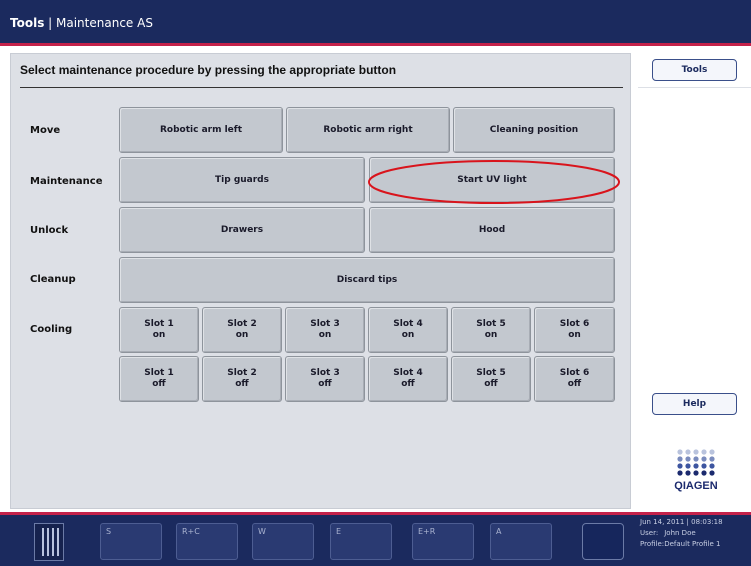 This screenshot has height=566, width=751. Describe the element at coordinates (695, 486) in the screenshot. I see `qiagen-logo-text: QIAGEN` at that location.